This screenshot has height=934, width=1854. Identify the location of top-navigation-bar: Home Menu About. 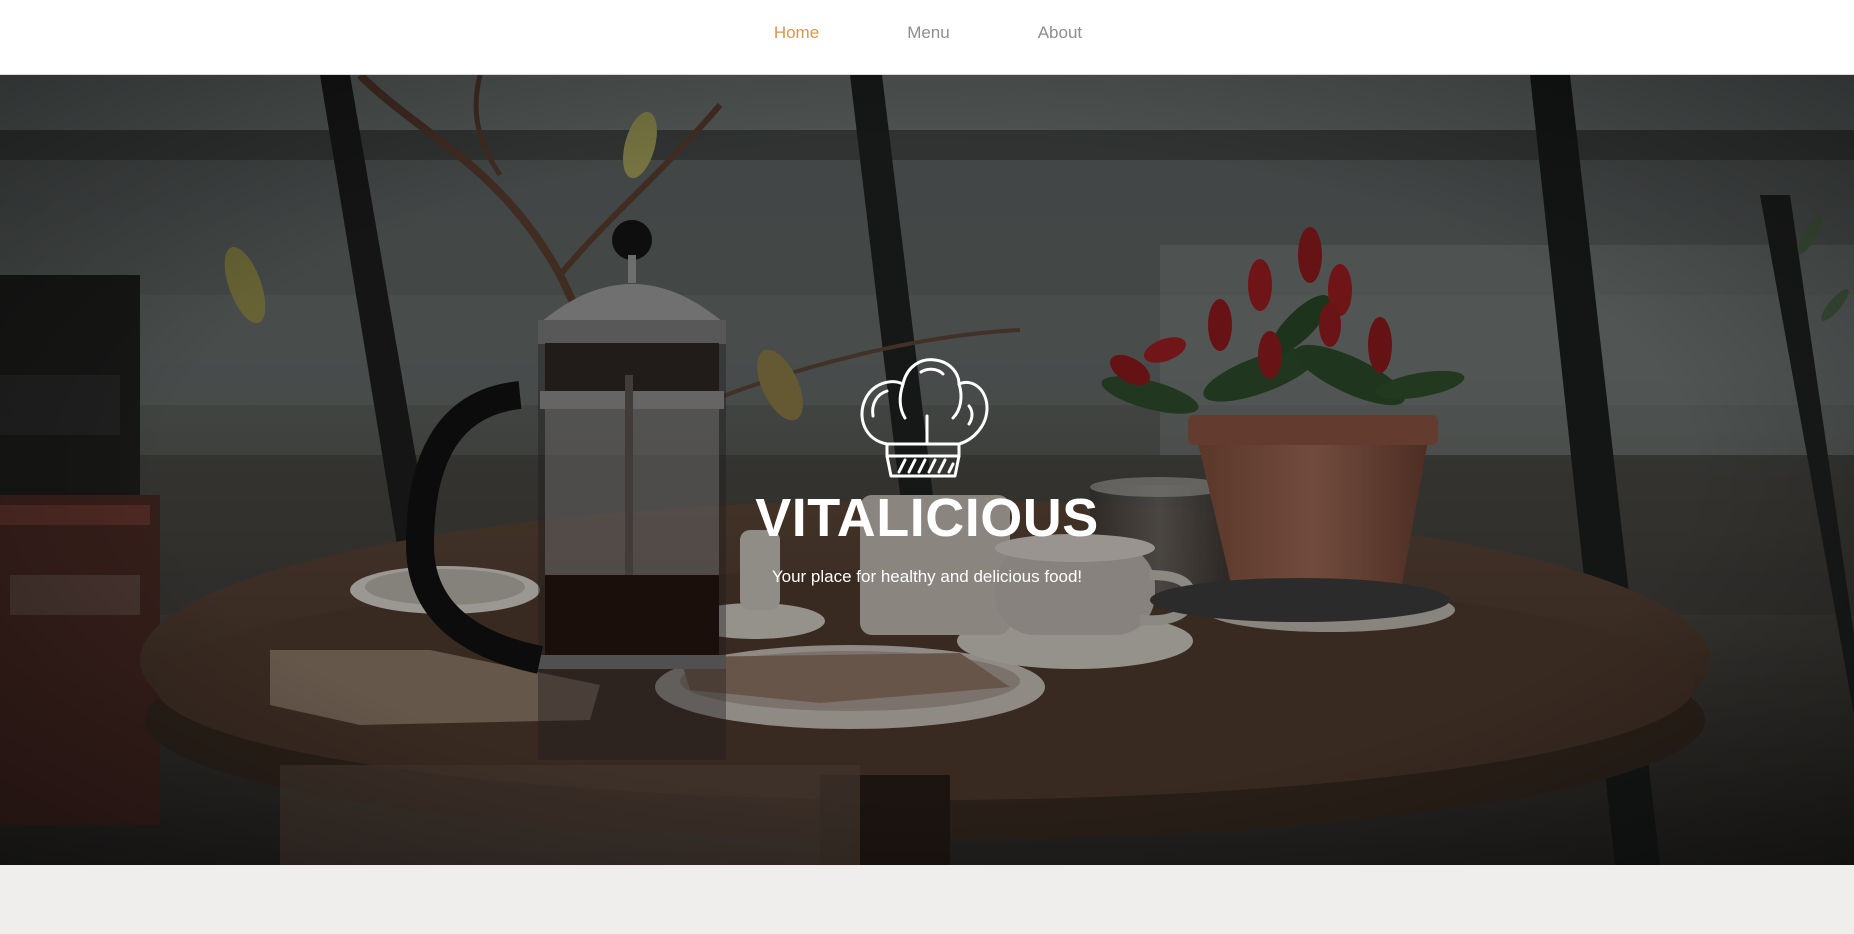
(927, 37).